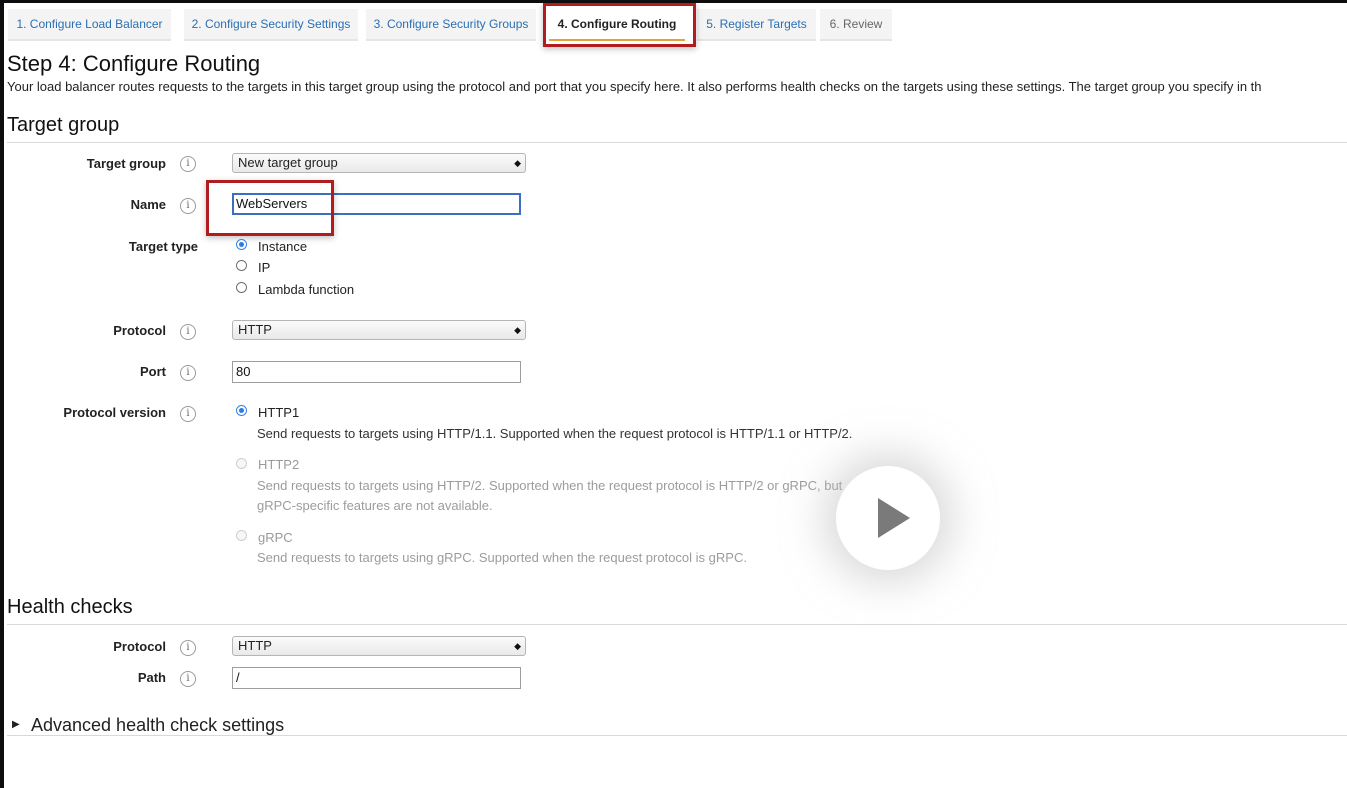 This screenshot has width=1347, height=788. Describe the element at coordinates (894, 518) in the screenshot. I see `play-icon` at that location.